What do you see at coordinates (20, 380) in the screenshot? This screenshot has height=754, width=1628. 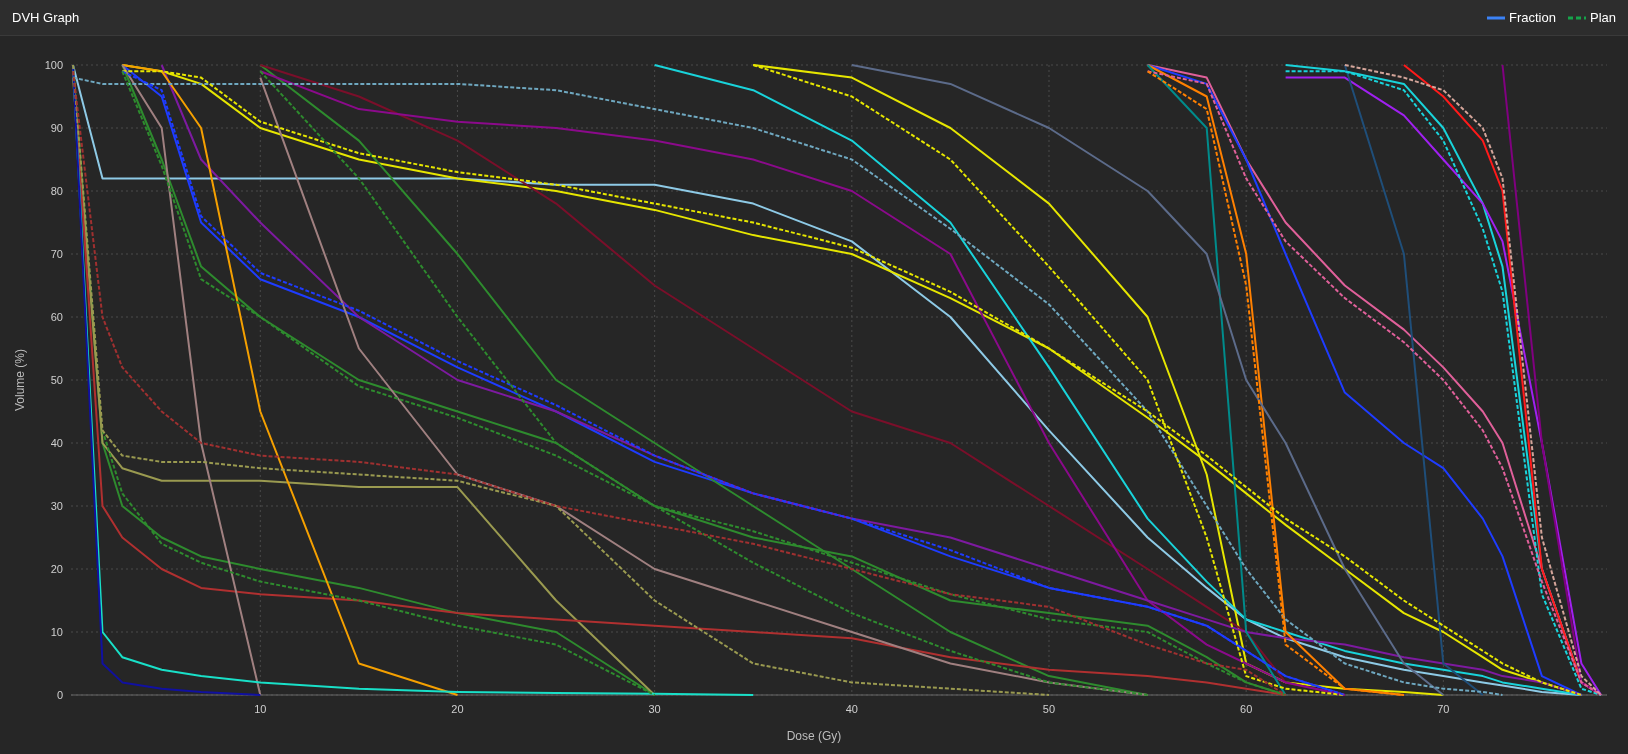 I see `axis-title: Volume (%)` at bounding box center [20, 380].